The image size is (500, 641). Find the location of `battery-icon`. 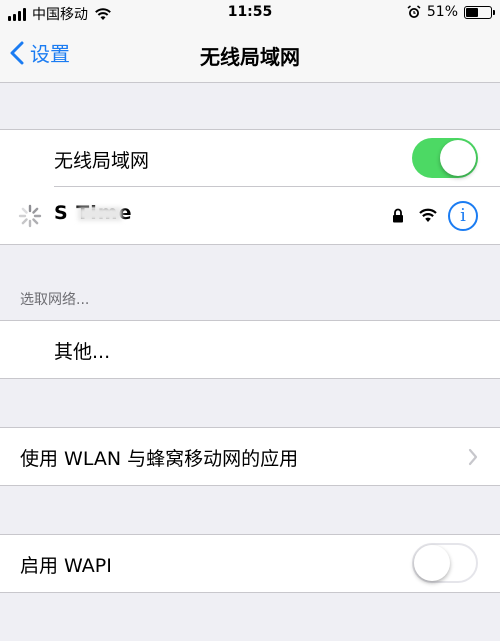

battery-icon is located at coordinates (479, 12).